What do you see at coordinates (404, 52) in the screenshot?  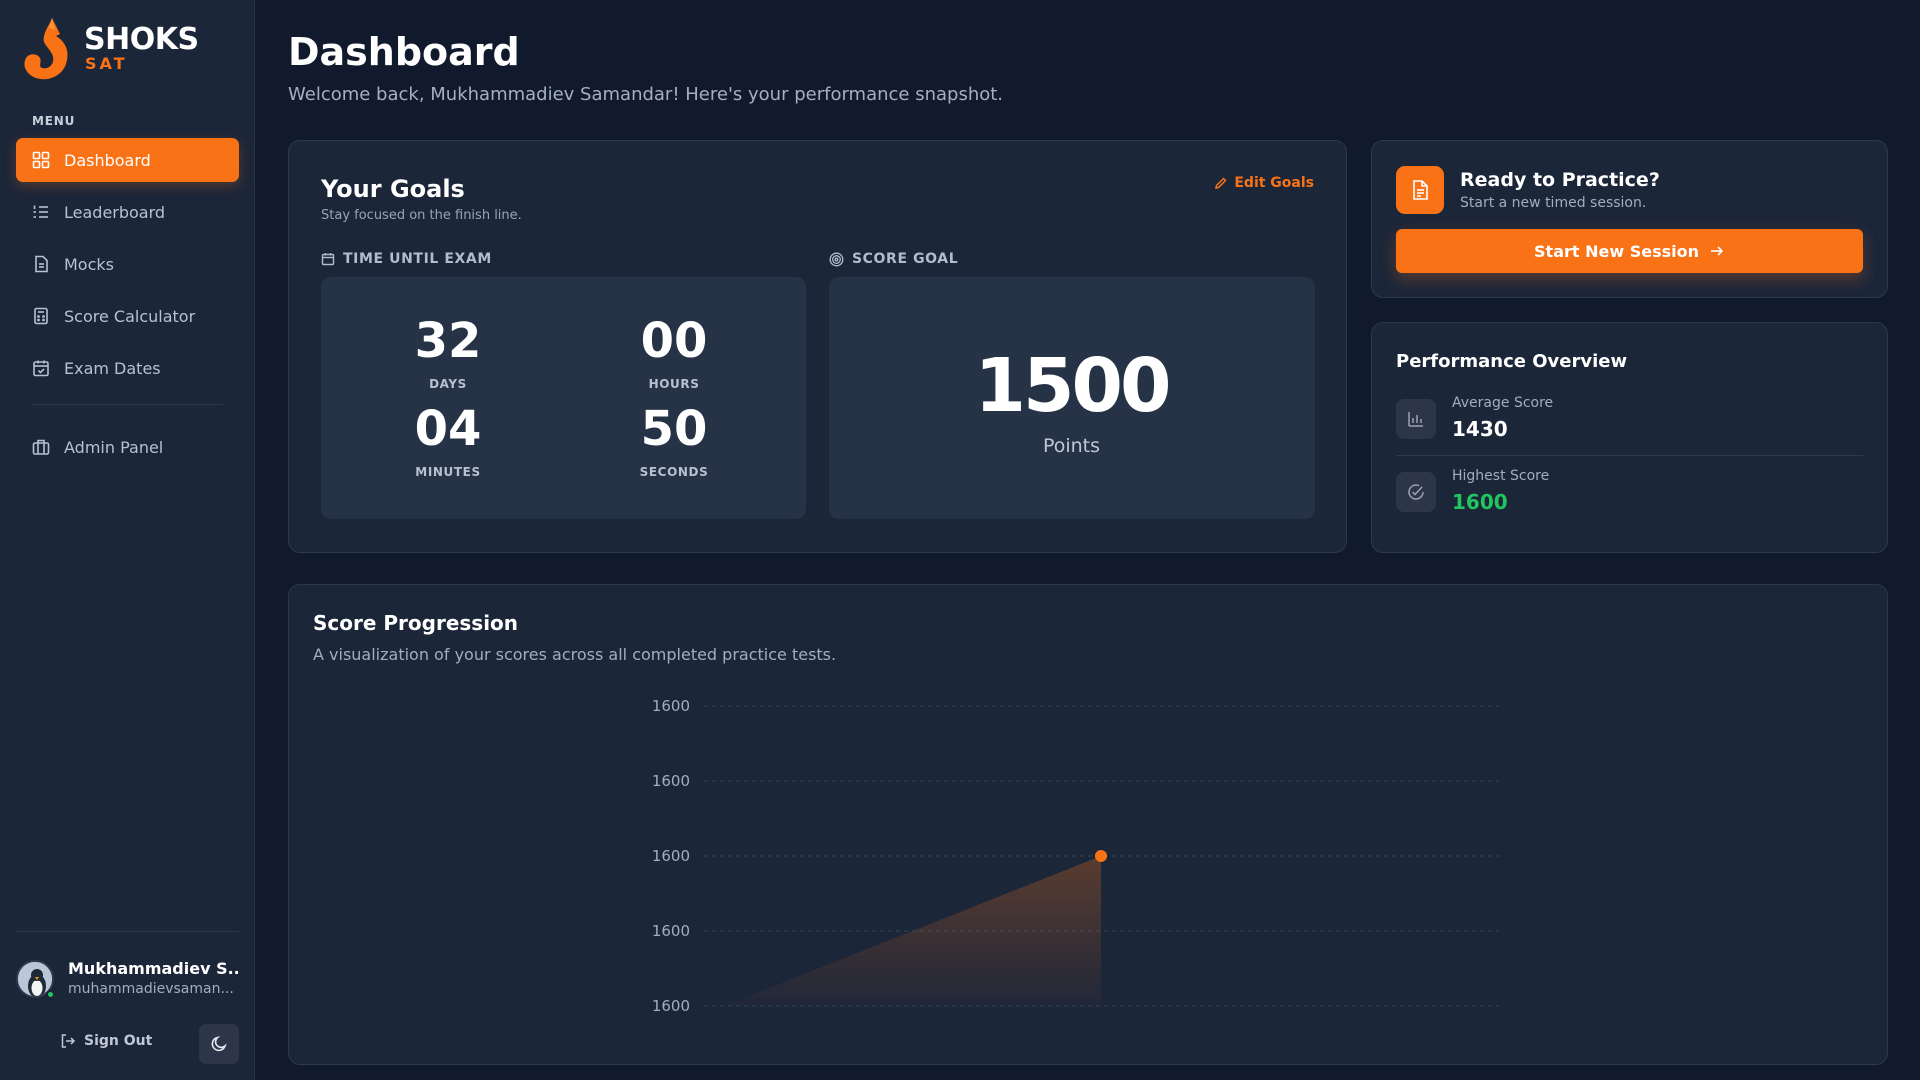 I see `page-title: Dashboard` at bounding box center [404, 52].